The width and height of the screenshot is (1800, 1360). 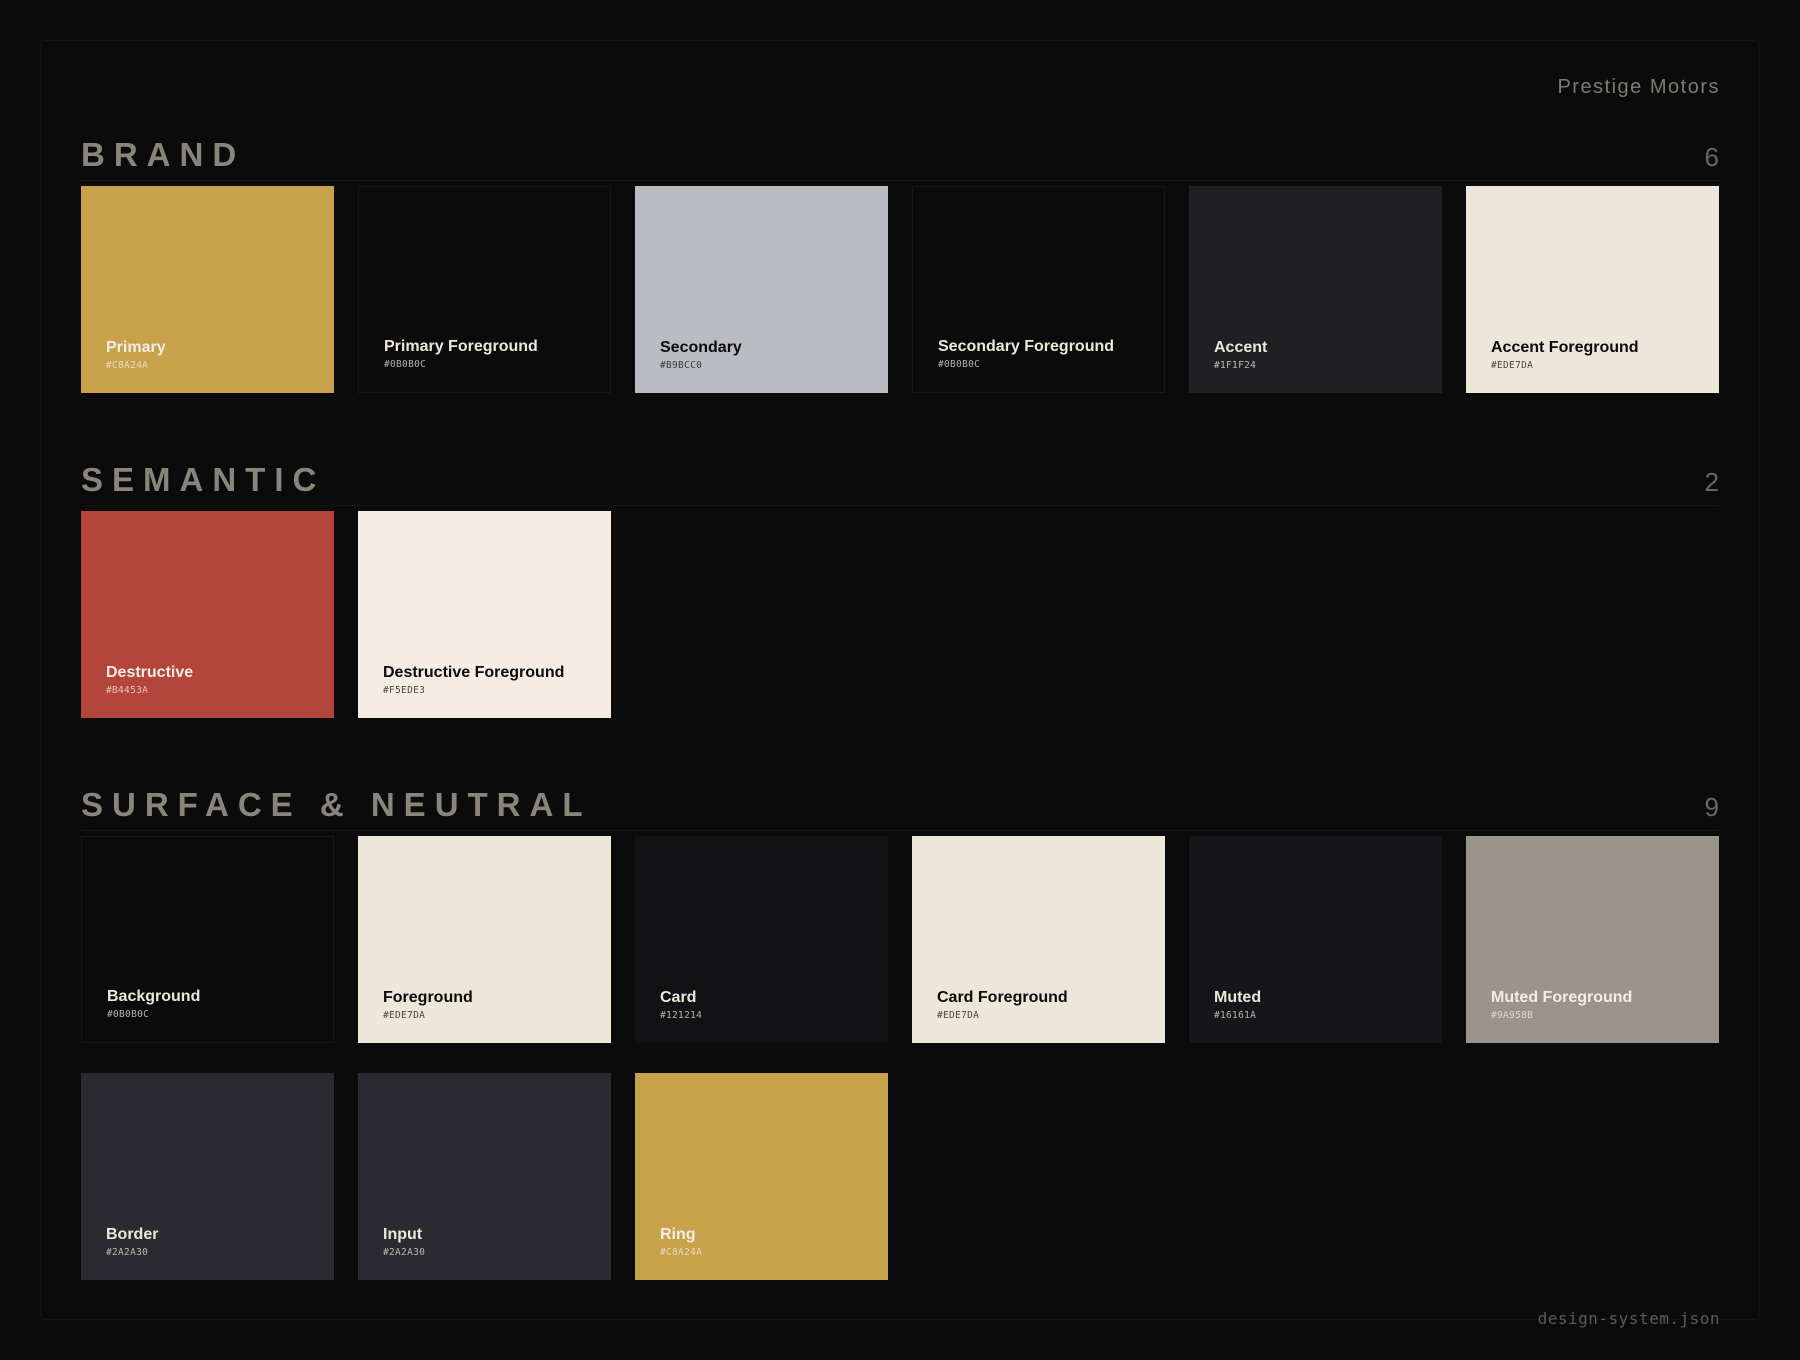 What do you see at coordinates (484, 614) in the screenshot?
I see `swatch-destructive-foreground: Destructive Foreground #F5EDE3` at bounding box center [484, 614].